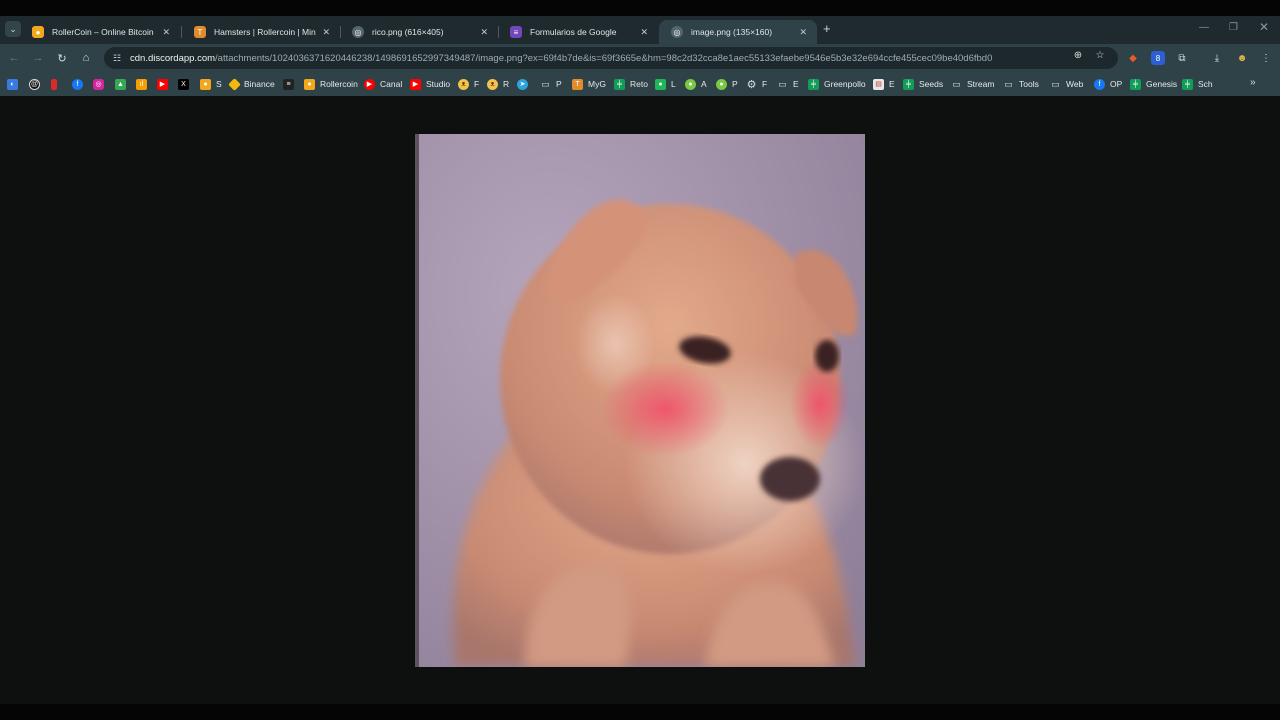  I want to click on bookmark-s: ● S, so click(211, 84).